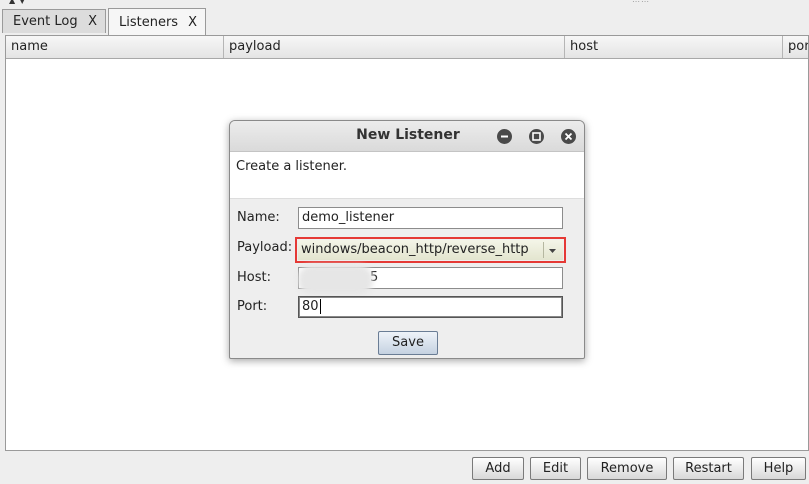  I want to click on port-field: 80, so click(430, 307).